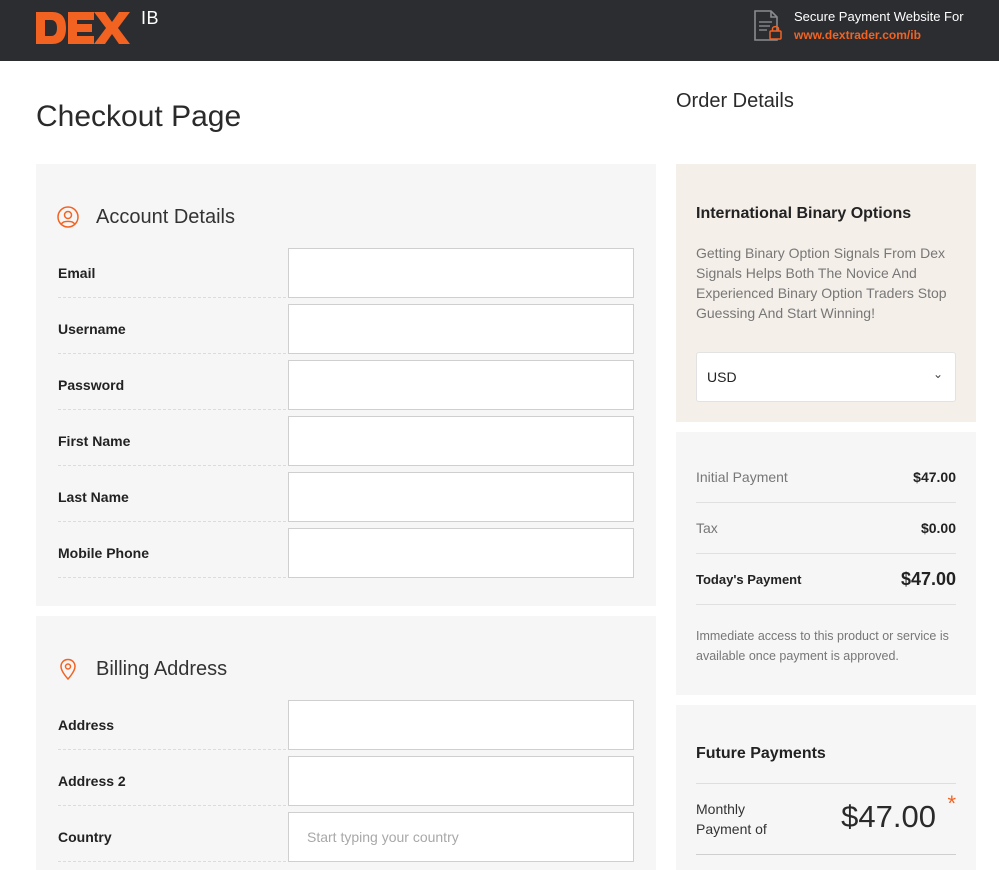 The image size is (999, 870). Describe the element at coordinates (937, 374) in the screenshot. I see `chevron-down-icon: ⌄` at that location.